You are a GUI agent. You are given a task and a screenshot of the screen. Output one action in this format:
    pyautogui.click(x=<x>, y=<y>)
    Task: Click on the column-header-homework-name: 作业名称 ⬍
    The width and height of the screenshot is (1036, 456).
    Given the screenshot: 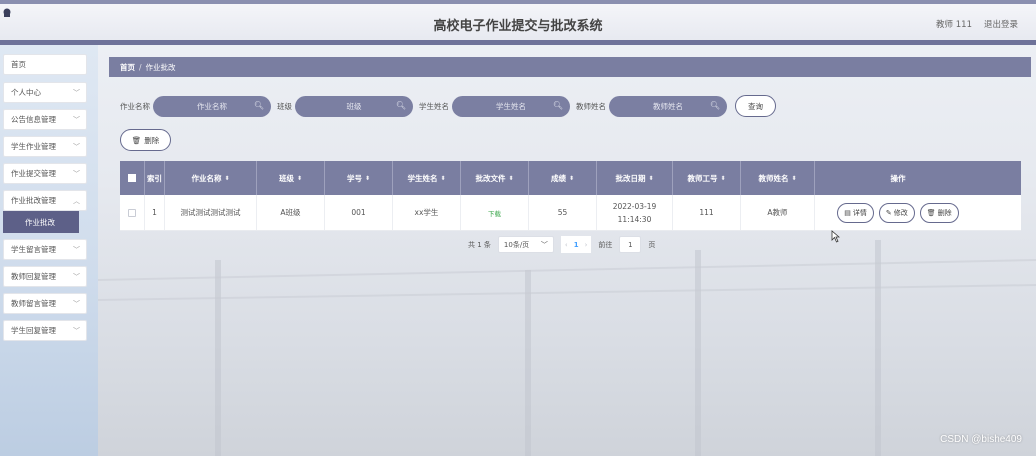 What is the action you would take?
    pyautogui.click(x=211, y=178)
    